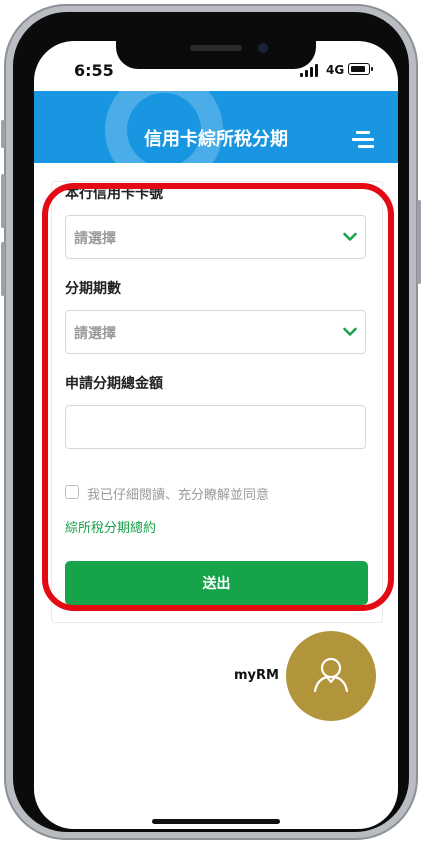  I want to click on person-icon, so click(331, 675).